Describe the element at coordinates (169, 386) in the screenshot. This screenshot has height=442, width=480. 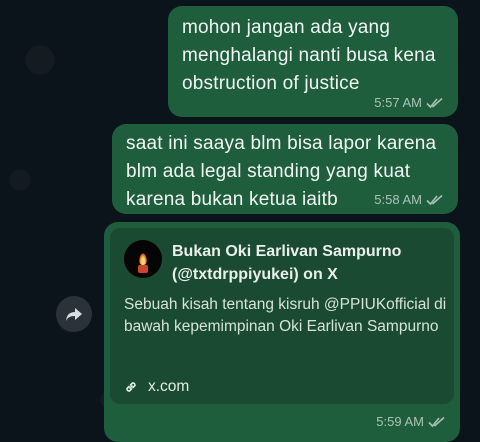
I see `link-preview-domain: x.com` at that location.